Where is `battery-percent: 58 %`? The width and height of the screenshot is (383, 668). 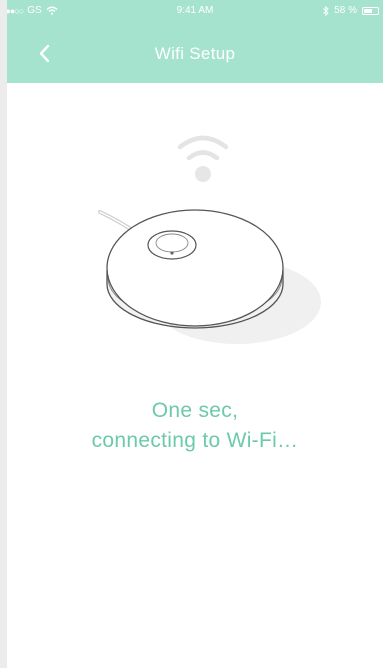 battery-percent: 58 % is located at coordinates (345, 10).